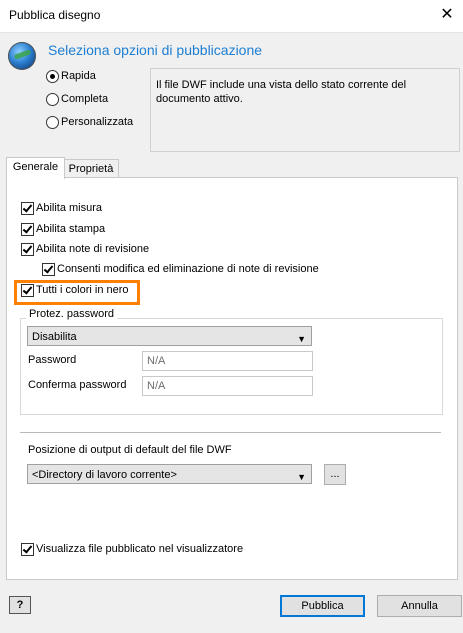 This screenshot has width=463, height=633. What do you see at coordinates (27, 229) in the screenshot?
I see `enable-print-checkbox` at bounding box center [27, 229].